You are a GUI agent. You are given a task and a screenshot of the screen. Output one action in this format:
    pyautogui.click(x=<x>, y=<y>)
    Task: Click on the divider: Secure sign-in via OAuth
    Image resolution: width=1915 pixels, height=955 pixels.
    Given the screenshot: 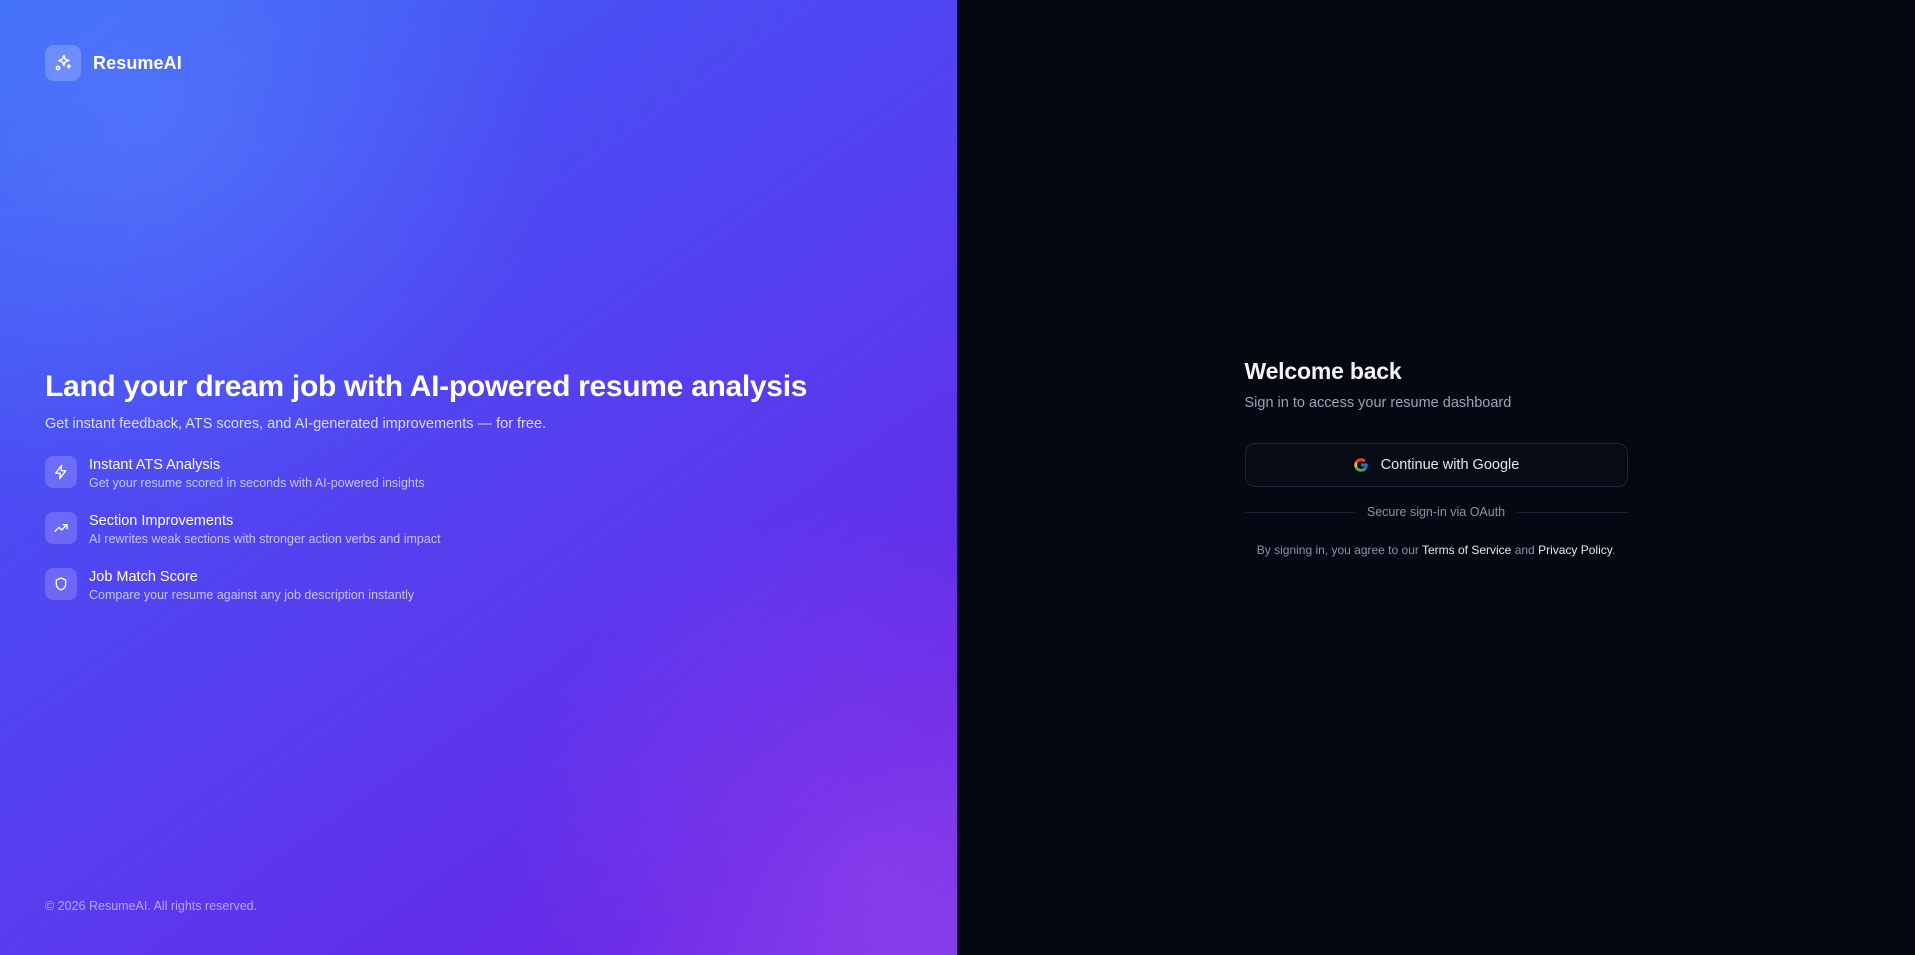 What is the action you would take?
    pyautogui.click(x=1436, y=512)
    